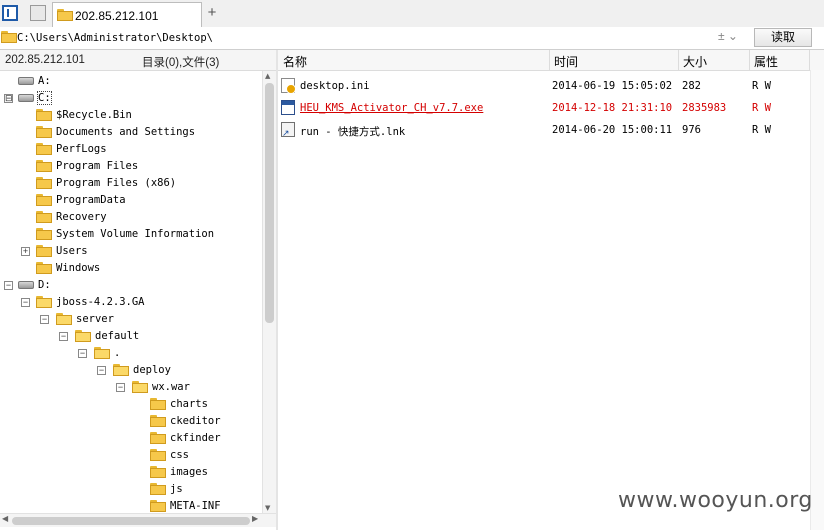 The width and height of the screenshot is (824, 530). Describe the element at coordinates (612, 108) in the screenshot. I see `file-time: 2014-12-18 21:31:10` at that location.